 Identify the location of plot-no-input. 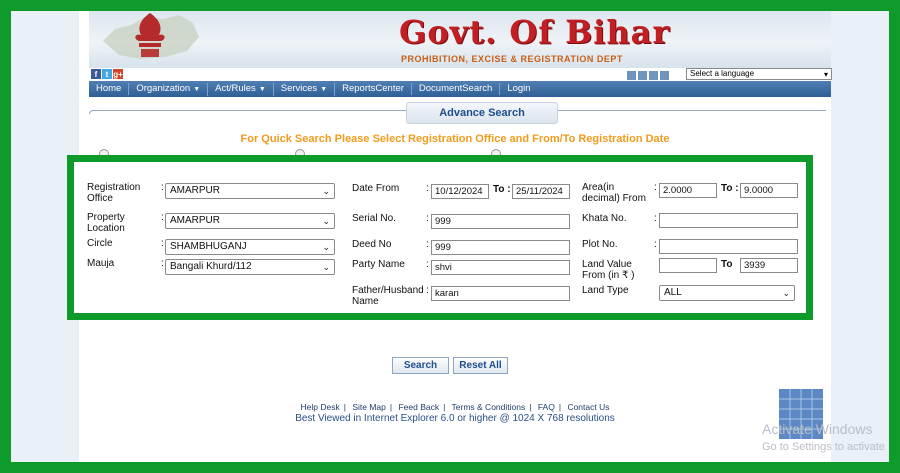
(728, 246).